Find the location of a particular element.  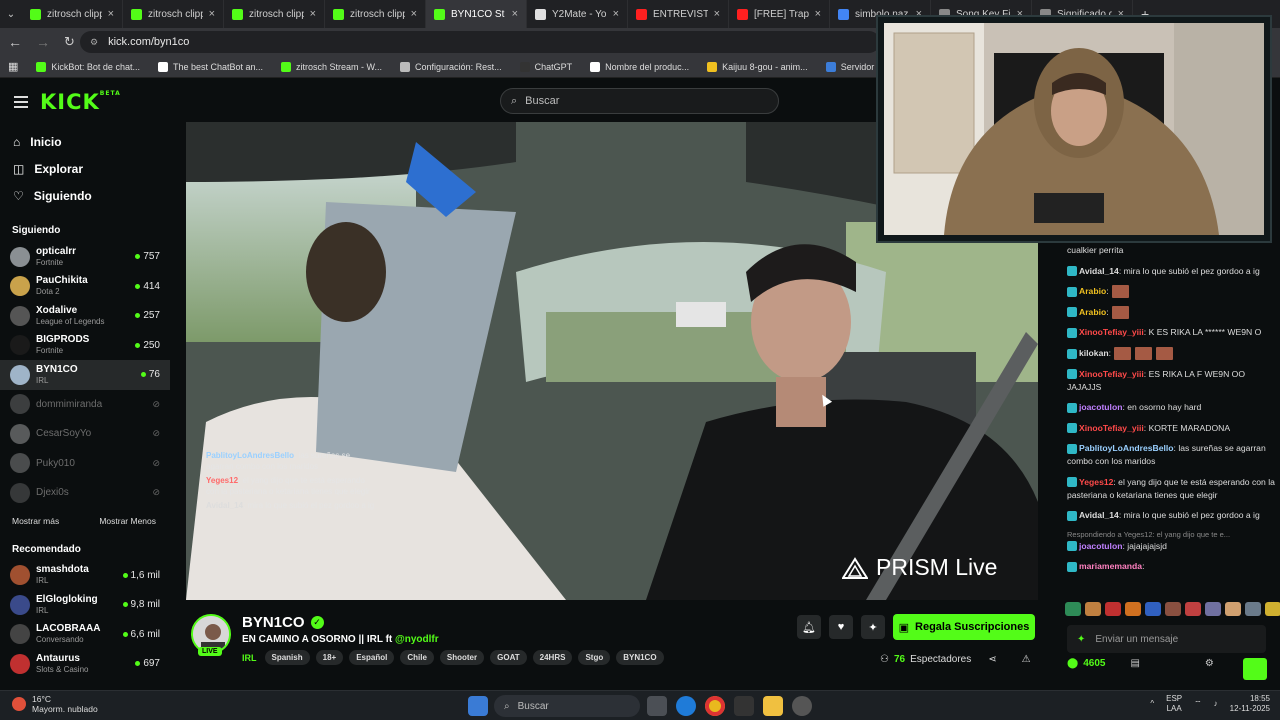

browser-tab: BYN1CO St × is located at coordinates (476, 14).